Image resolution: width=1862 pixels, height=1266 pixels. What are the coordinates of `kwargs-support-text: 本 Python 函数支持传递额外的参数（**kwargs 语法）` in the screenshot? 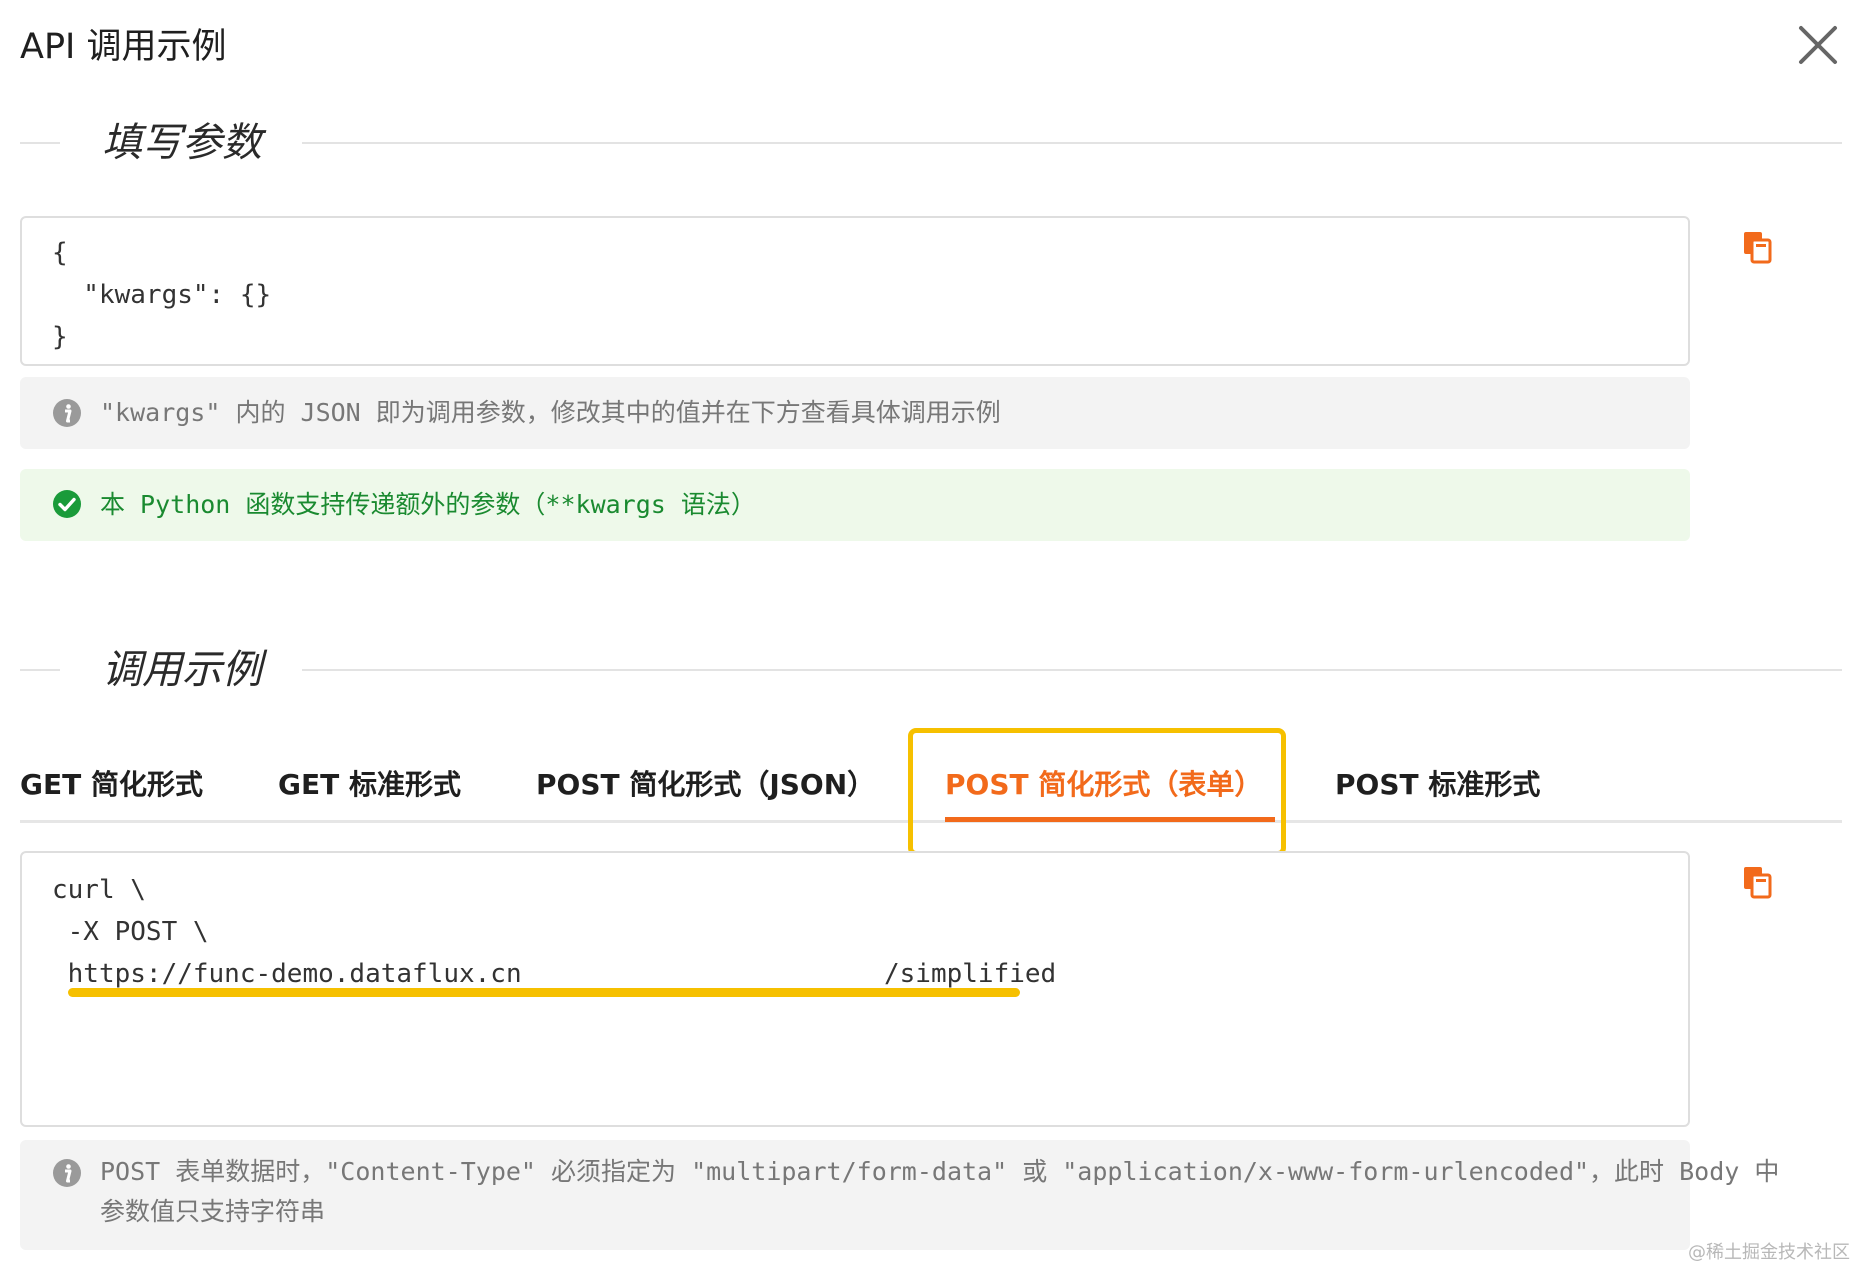 It's located at (428, 504).